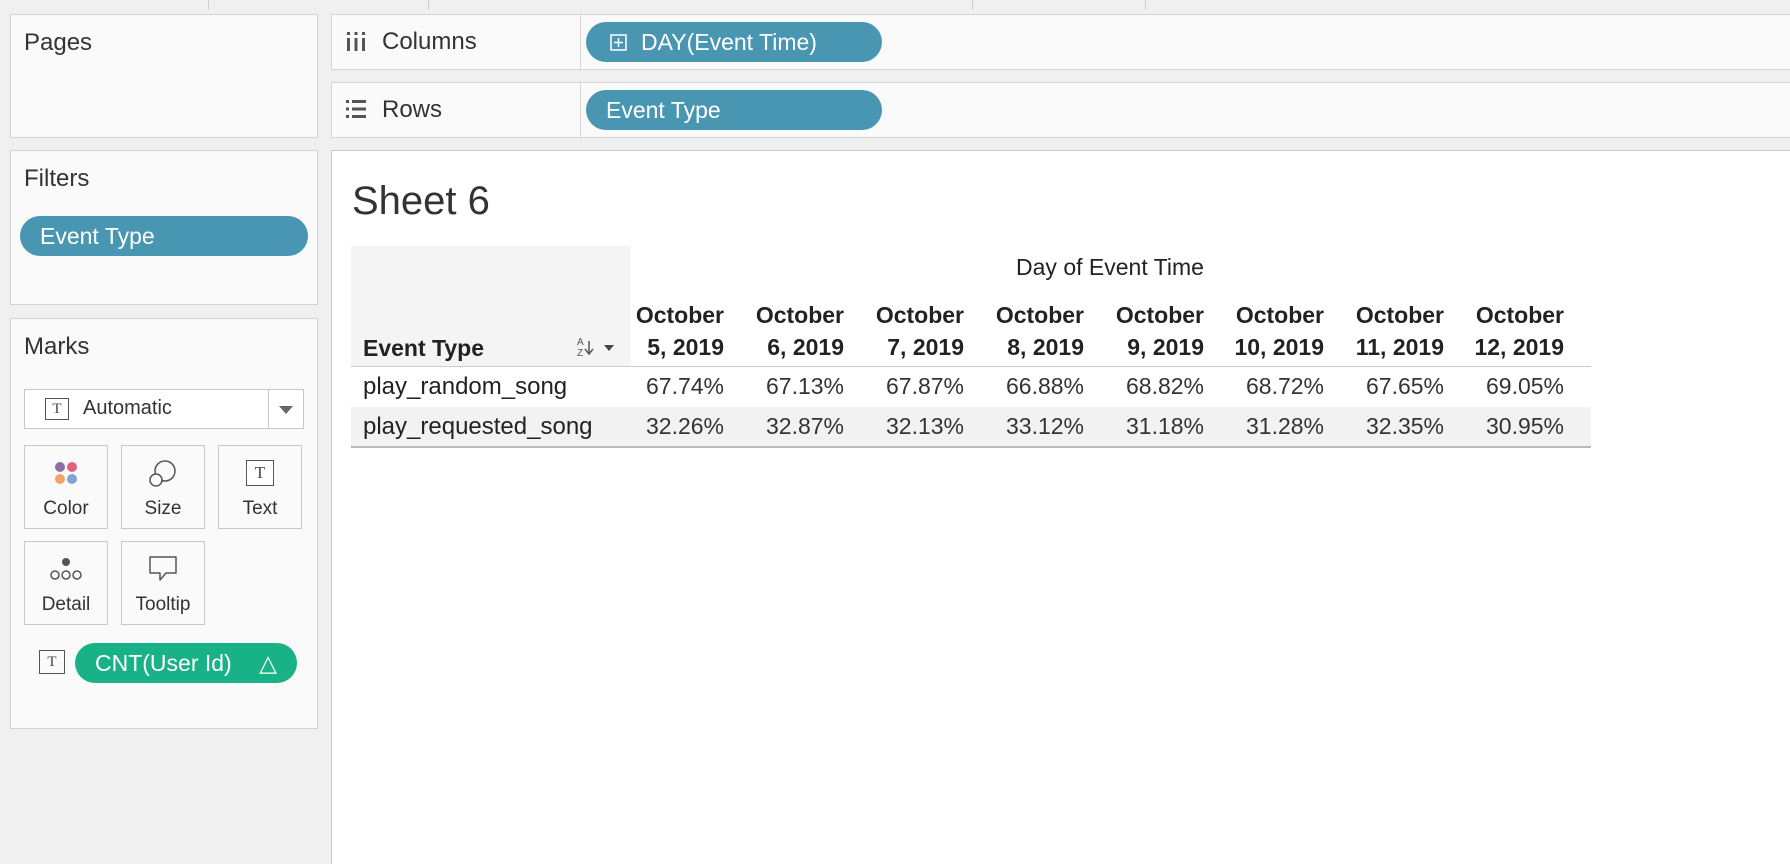 Image resolution: width=1790 pixels, height=864 pixels. What do you see at coordinates (1060, 42) in the screenshot?
I see `columns-shelf: Columns DAY(Event Time)` at bounding box center [1060, 42].